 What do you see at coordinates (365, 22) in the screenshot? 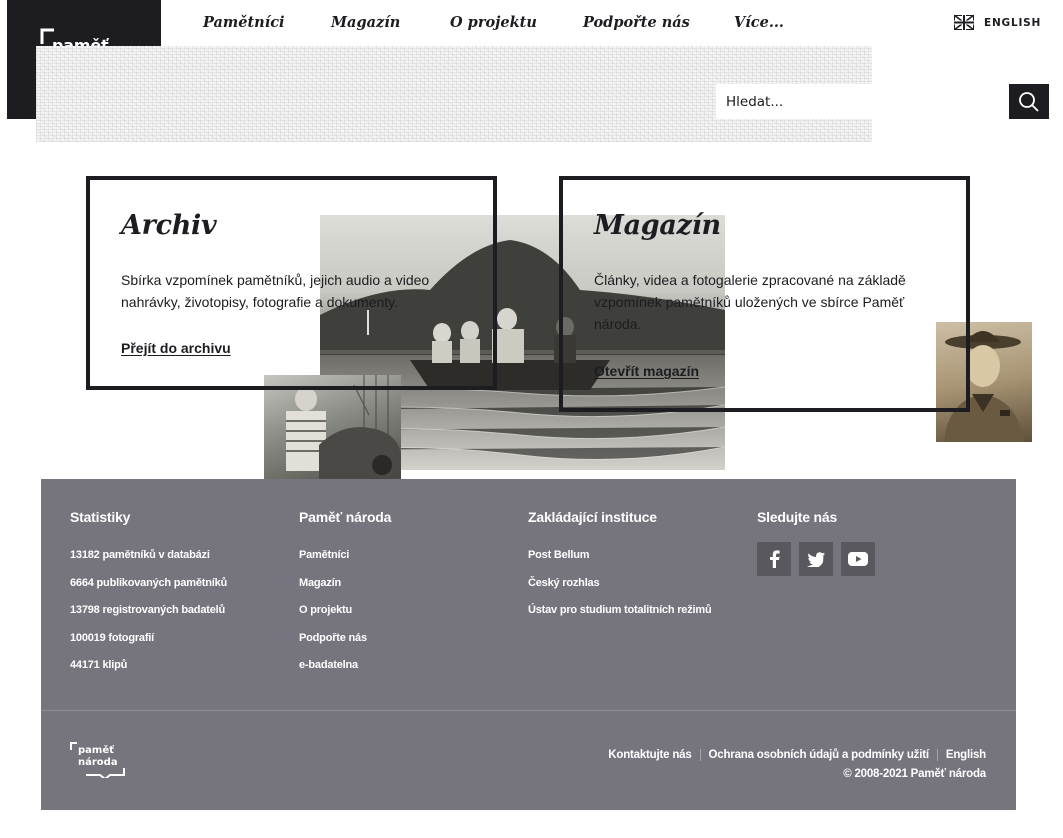
I see `nav-item-magazin: Magazín` at bounding box center [365, 22].